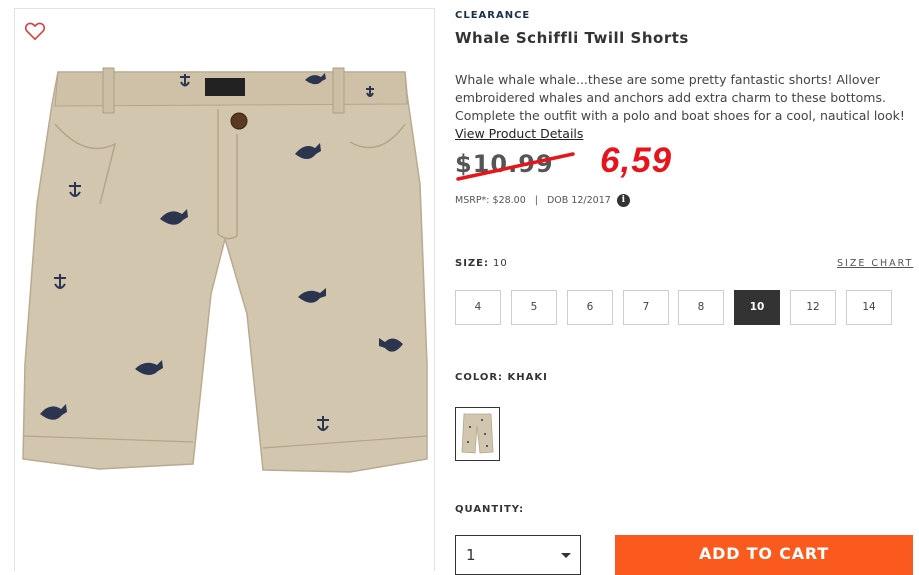  Describe the element at coordinates (471, 555) in the screenshot. I see `quantity-value: 1` at that location.